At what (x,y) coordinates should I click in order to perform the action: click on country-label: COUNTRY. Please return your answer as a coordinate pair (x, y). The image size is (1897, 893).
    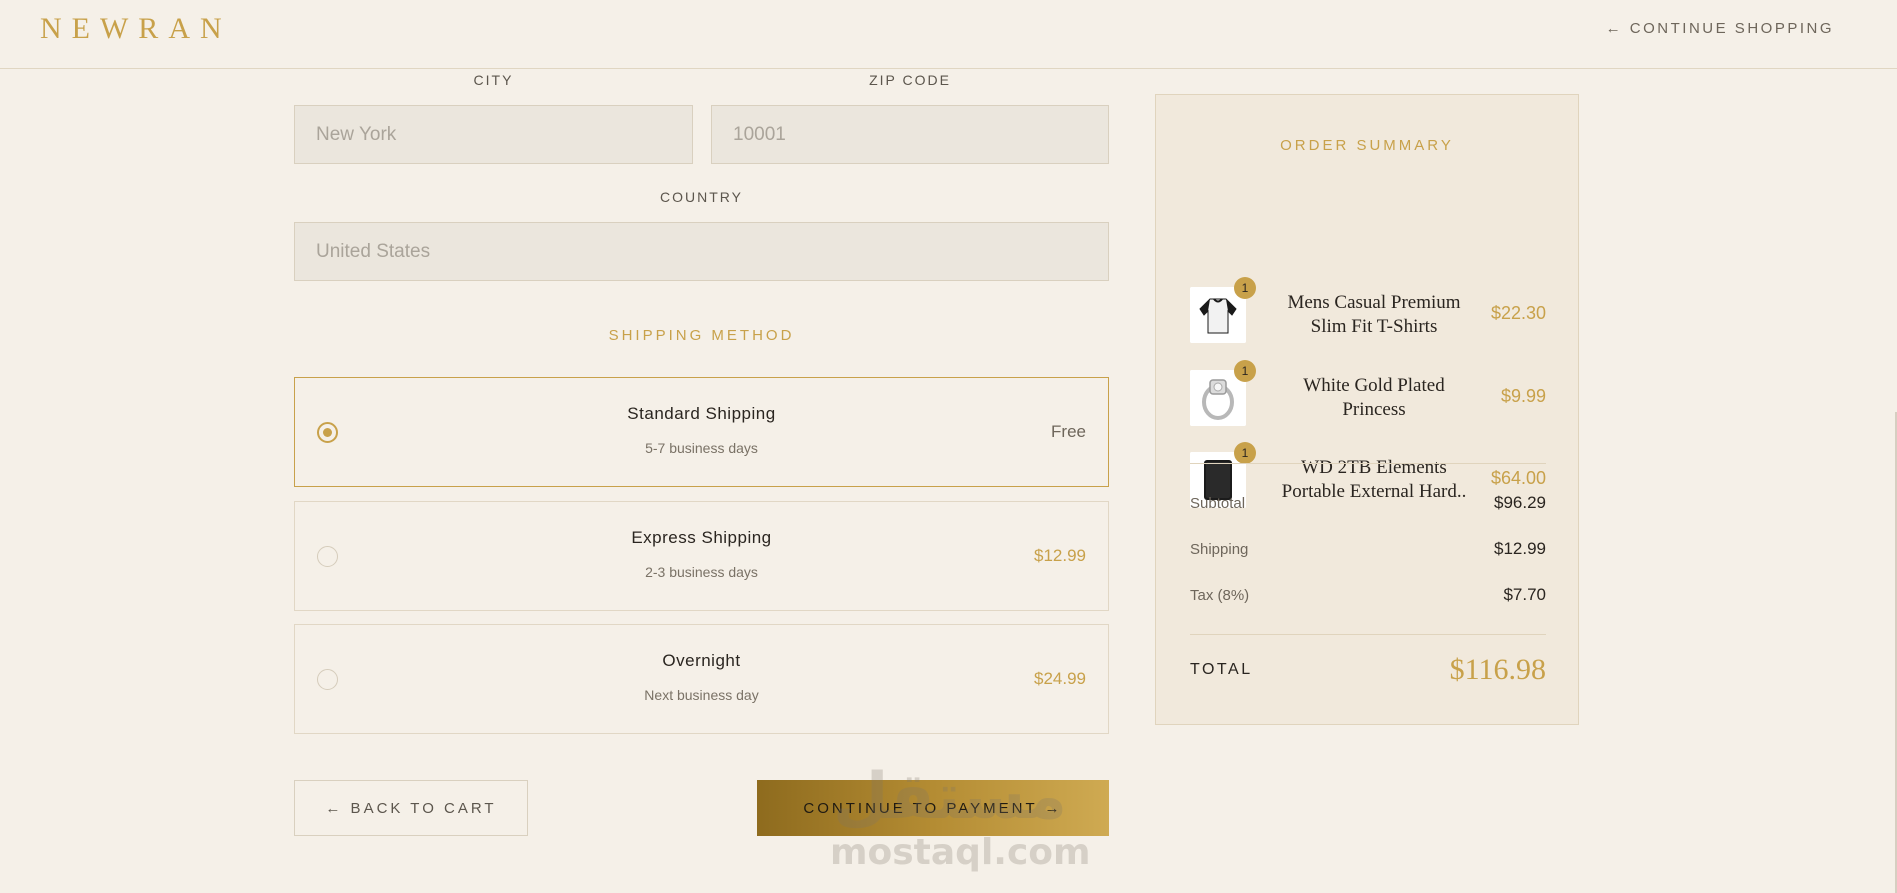
    Looking at the image, I should click on (701, 197).